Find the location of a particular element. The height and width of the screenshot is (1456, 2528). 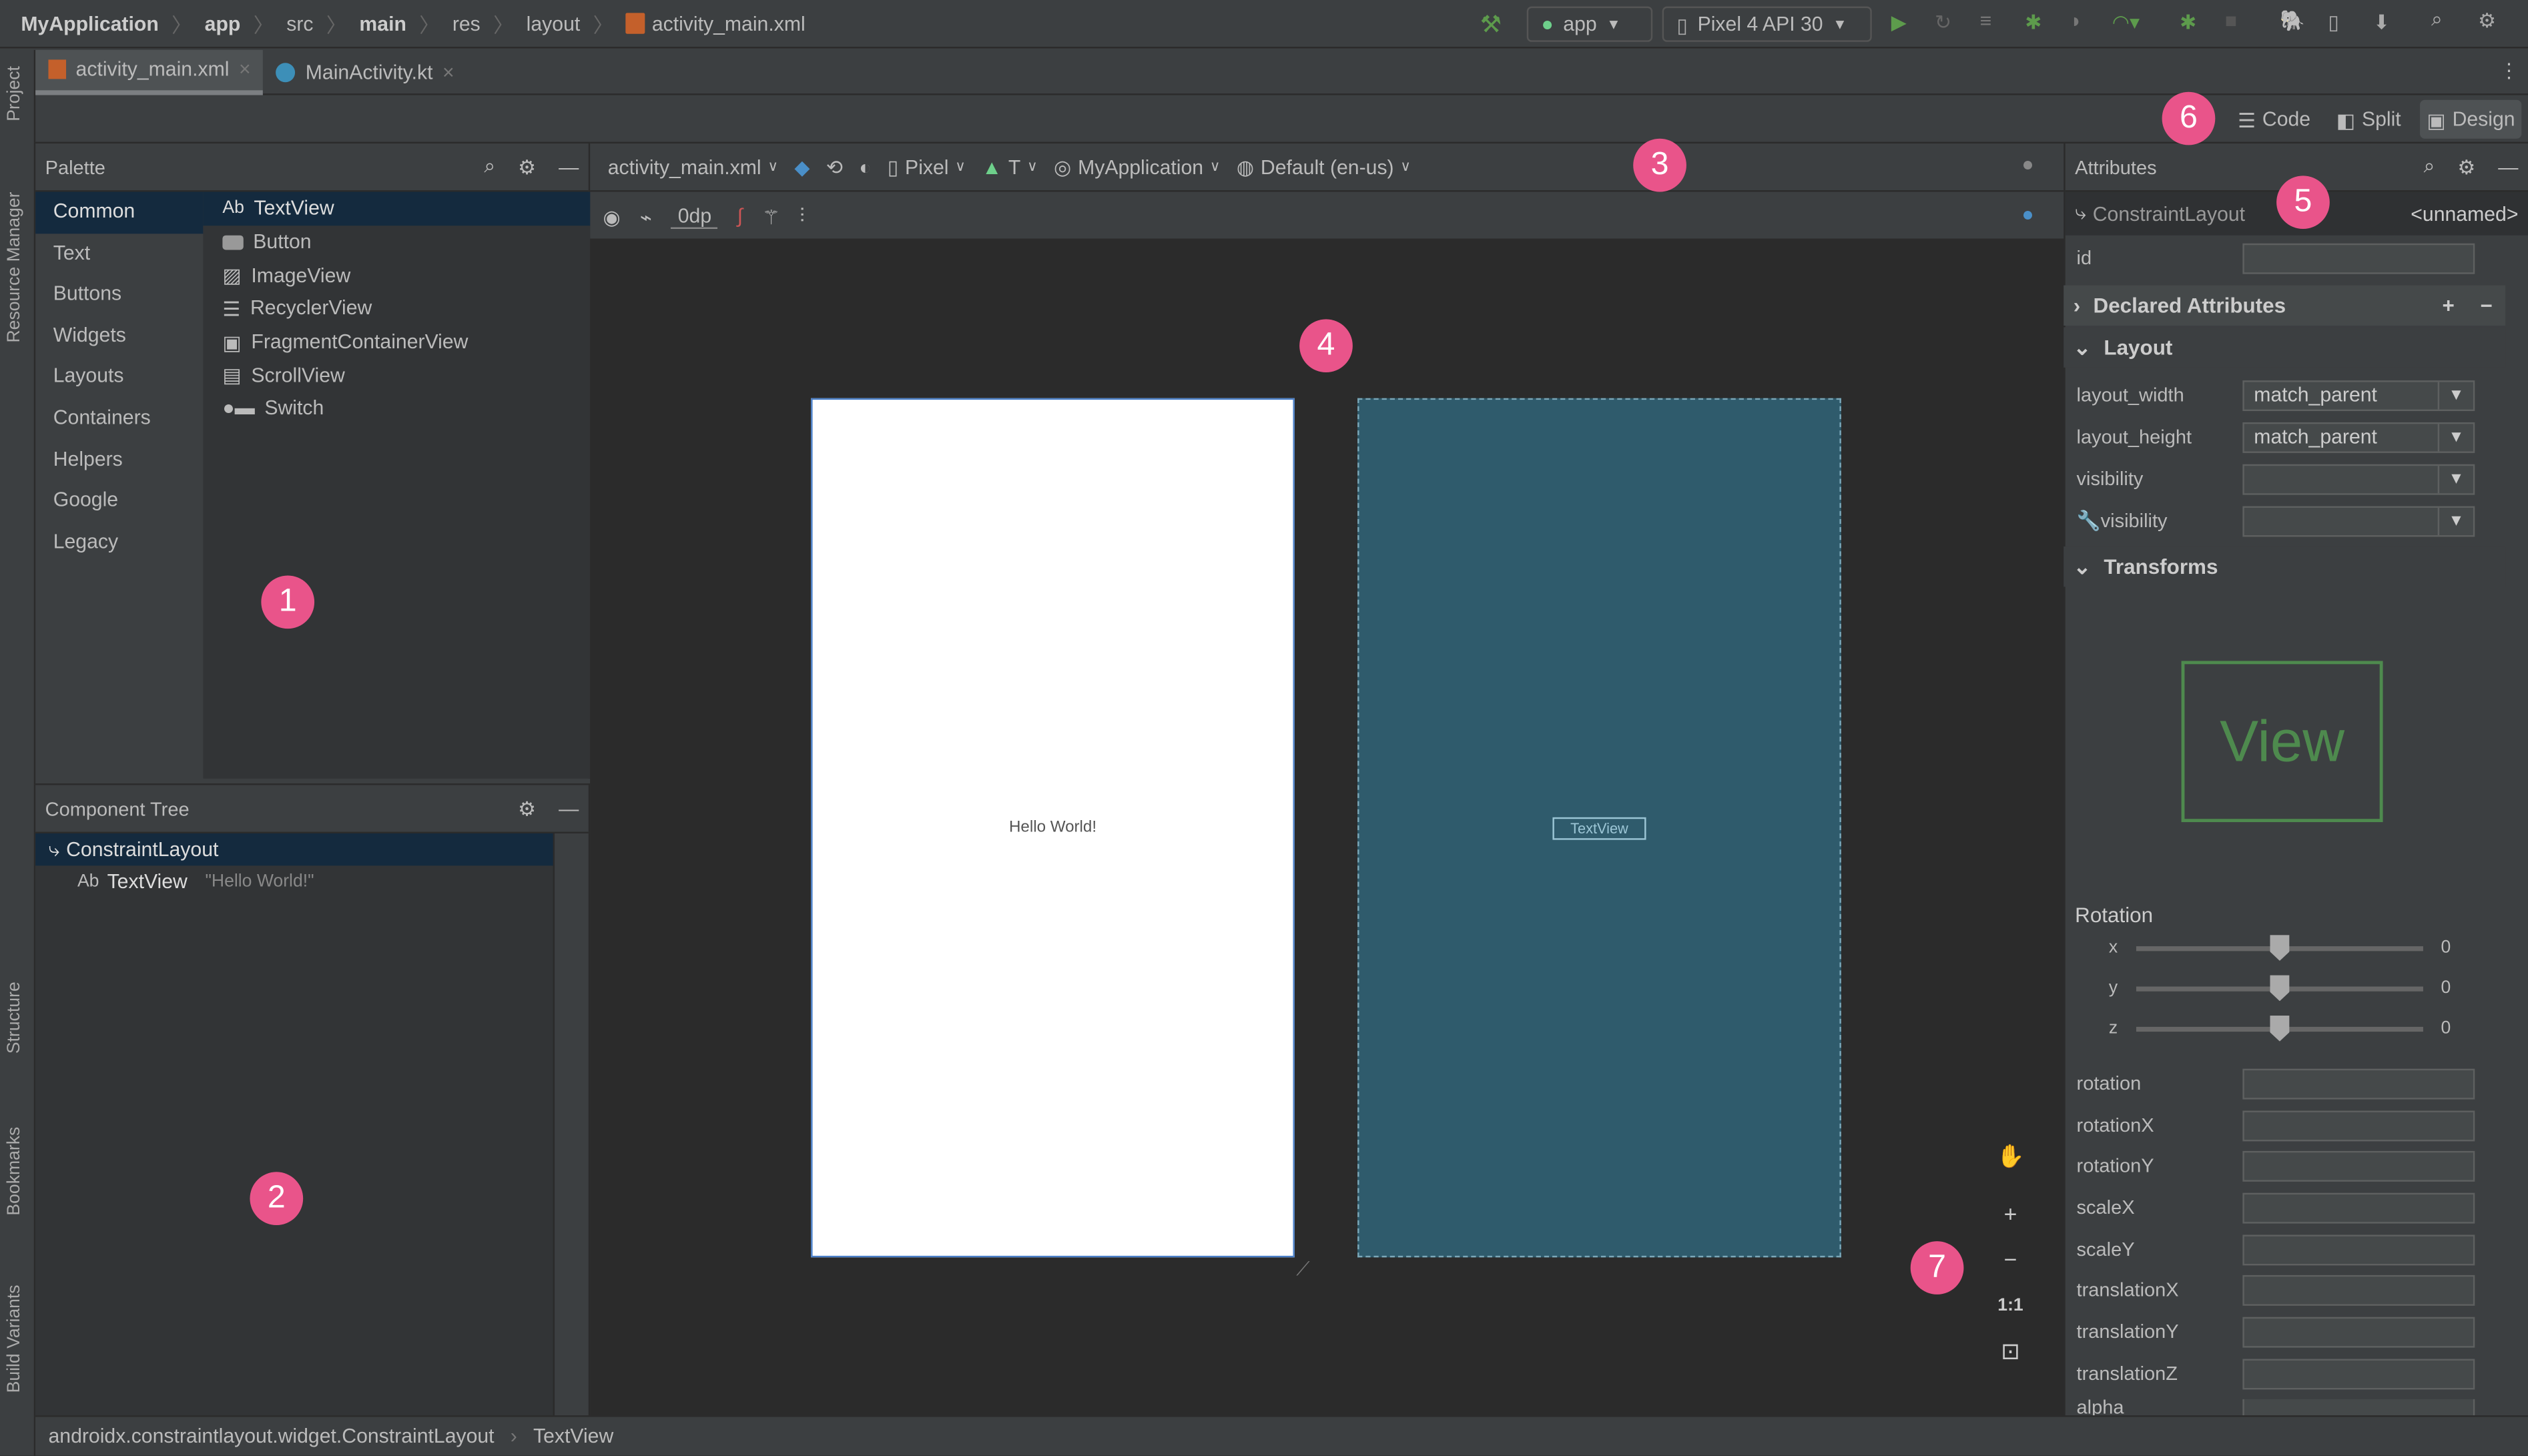

attributes-scrollbar is located at coordinates (2516, 825).